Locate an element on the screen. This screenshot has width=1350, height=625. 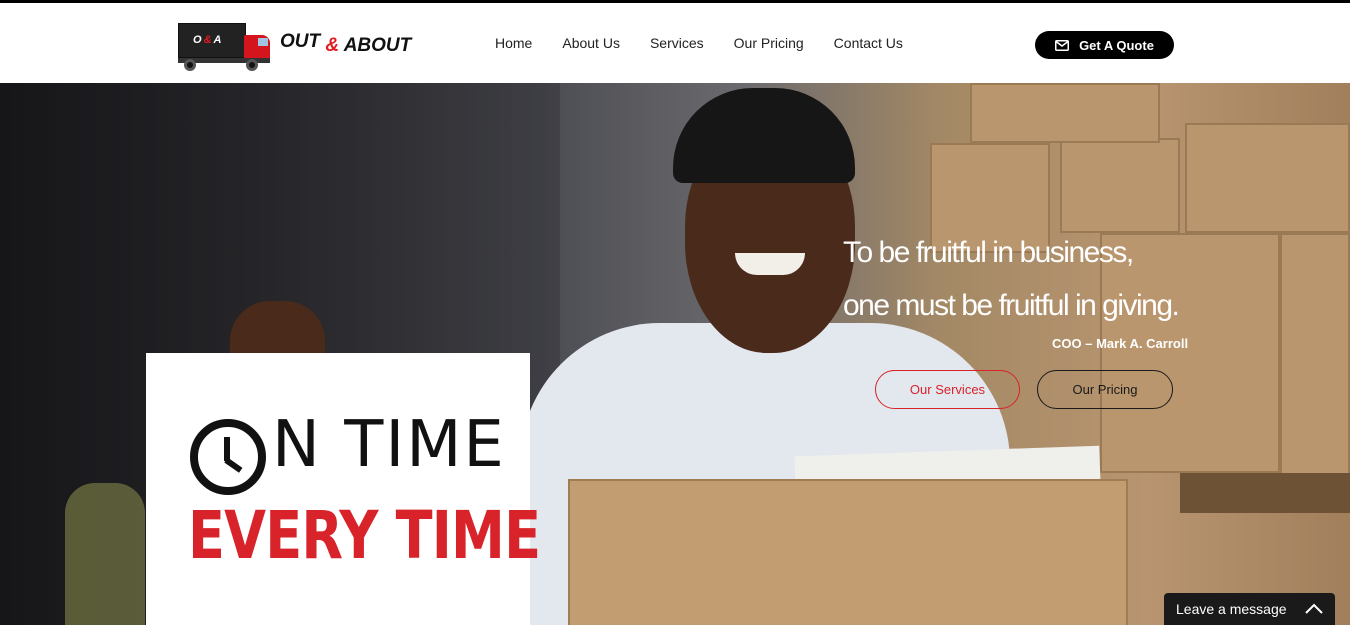
person-smile is located at coordinates (770, 264).